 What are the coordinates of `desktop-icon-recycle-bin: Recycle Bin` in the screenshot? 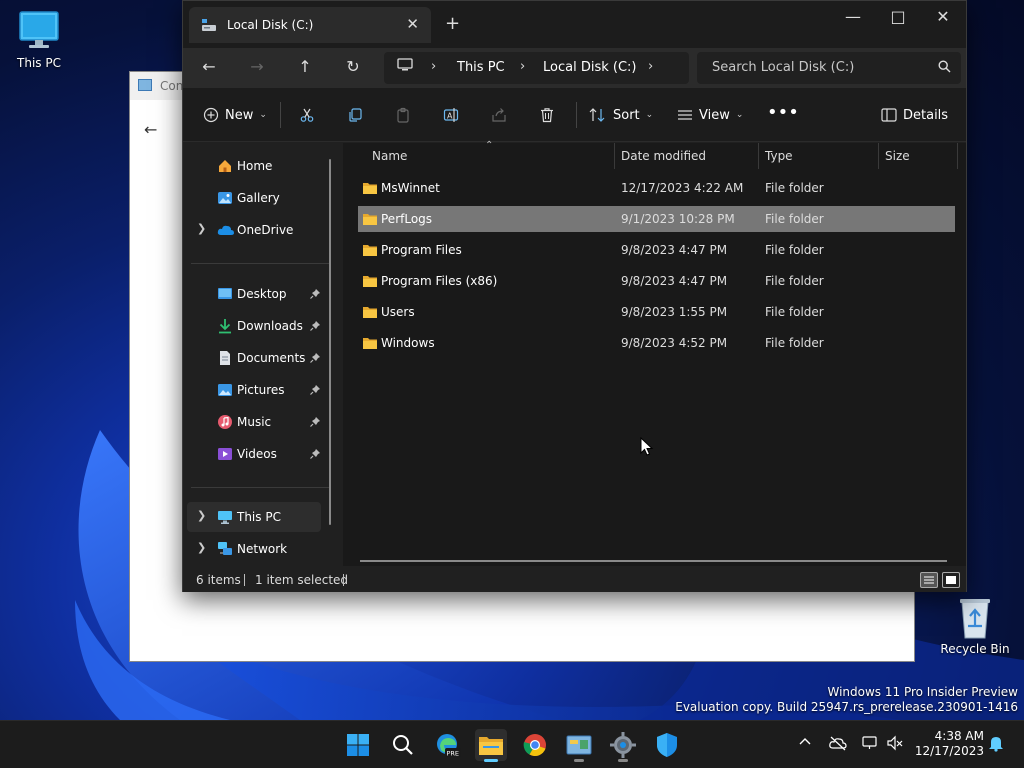 It's located at (975, 626).